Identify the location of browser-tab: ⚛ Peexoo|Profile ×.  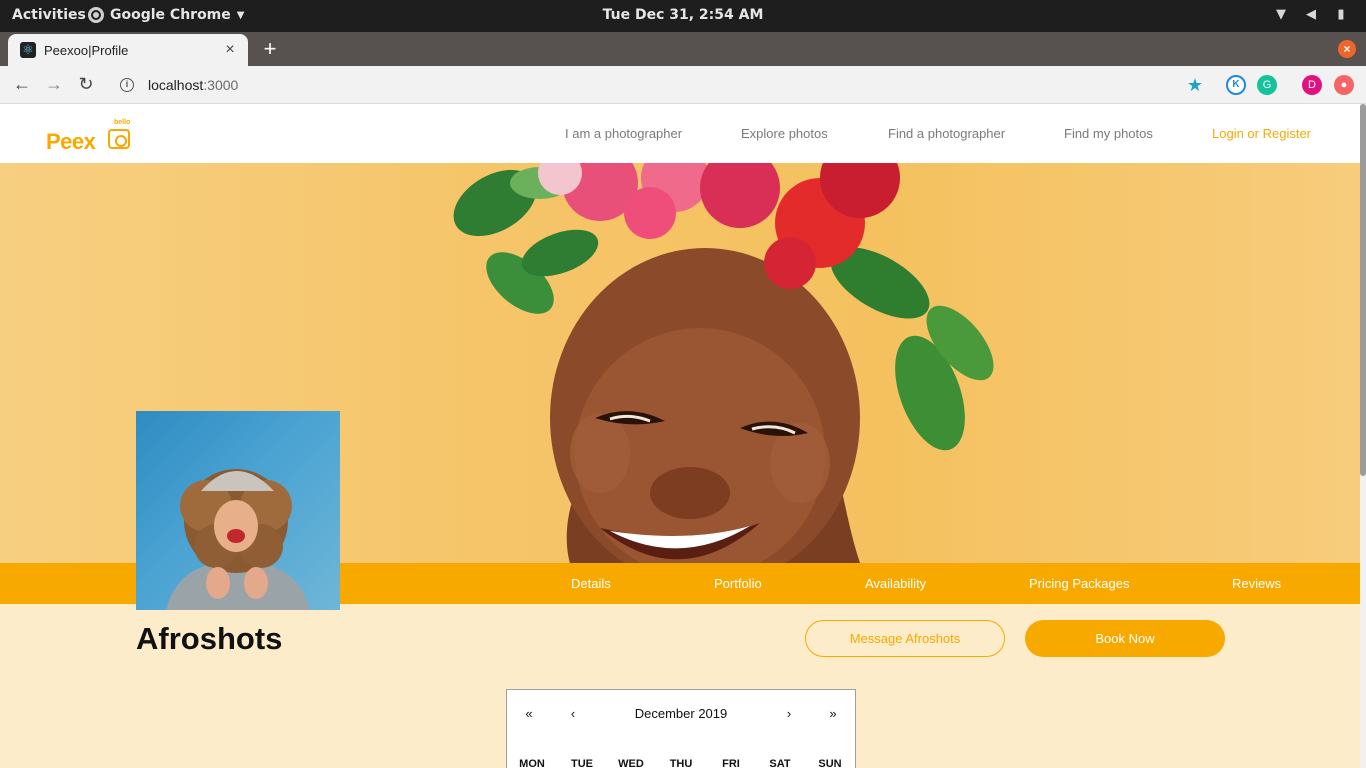
(128, 50).